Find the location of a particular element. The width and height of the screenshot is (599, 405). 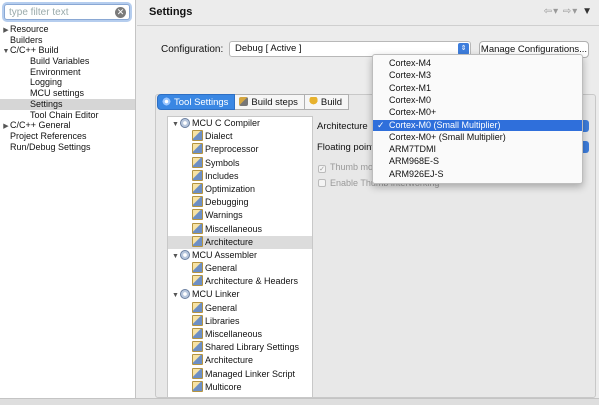

back-dropdown-icon: ▾ is located at coordinates (556, 11).